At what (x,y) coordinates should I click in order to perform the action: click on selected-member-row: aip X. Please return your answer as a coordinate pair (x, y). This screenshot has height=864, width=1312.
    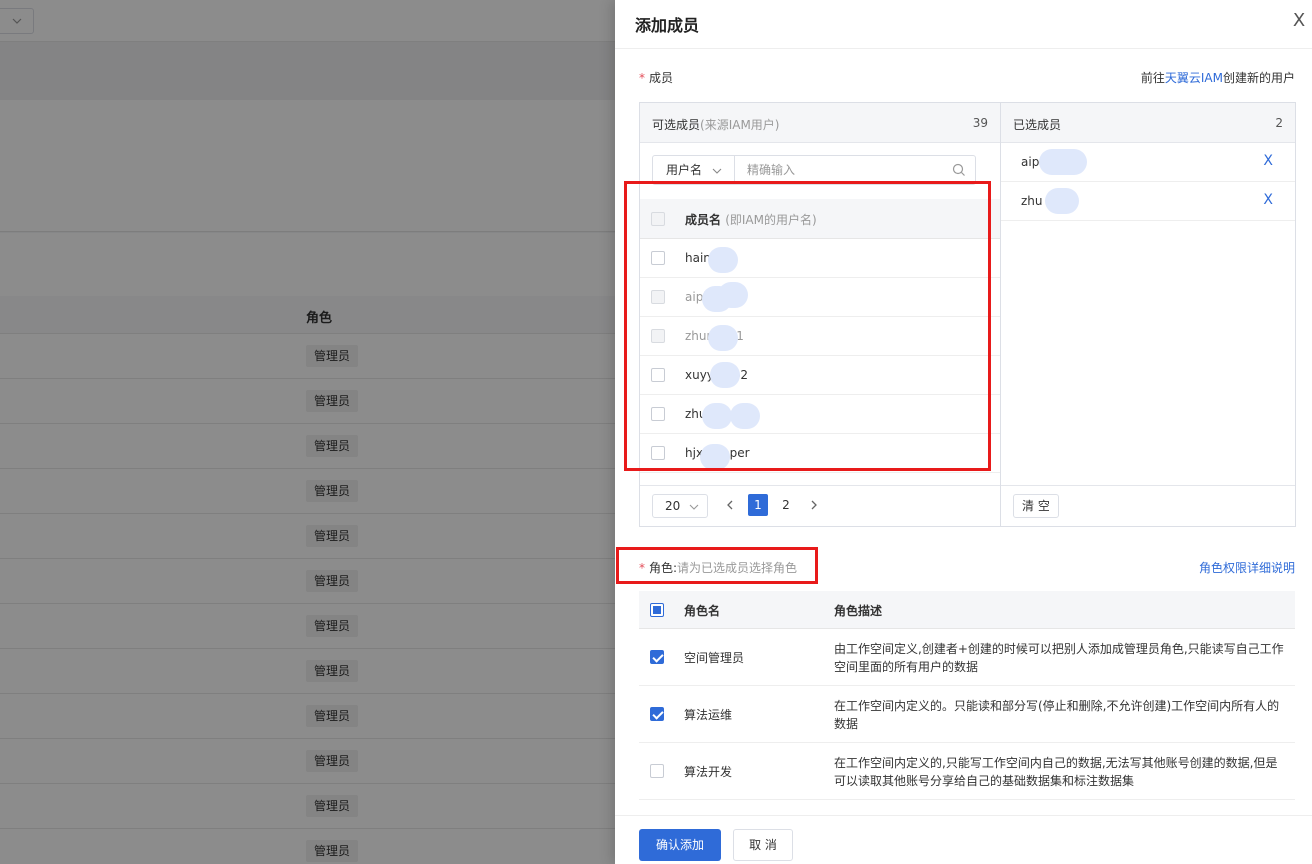
    Looking at the image, I should click on (1148, 162).